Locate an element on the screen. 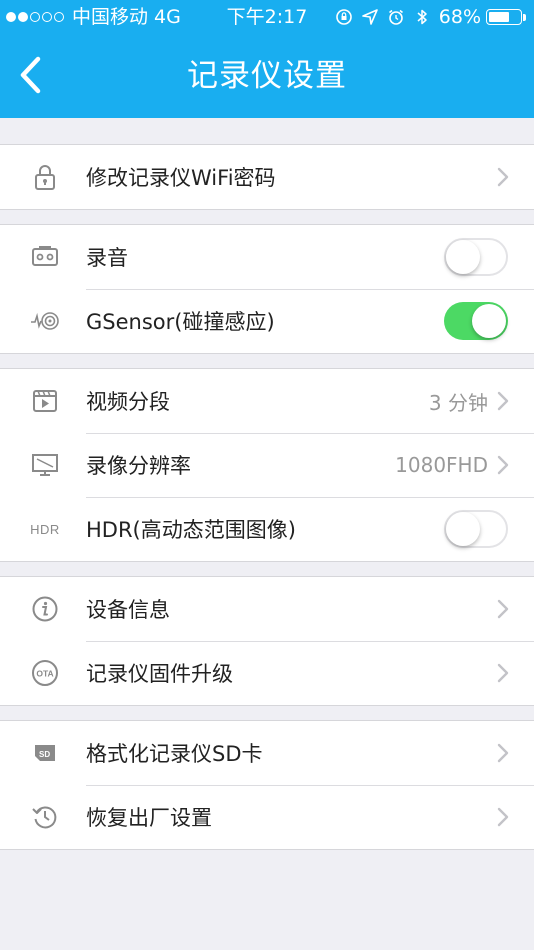 The height and width of the screenshot is (950, 534). orientation-lock-icon is located at coordinates (343, 17).